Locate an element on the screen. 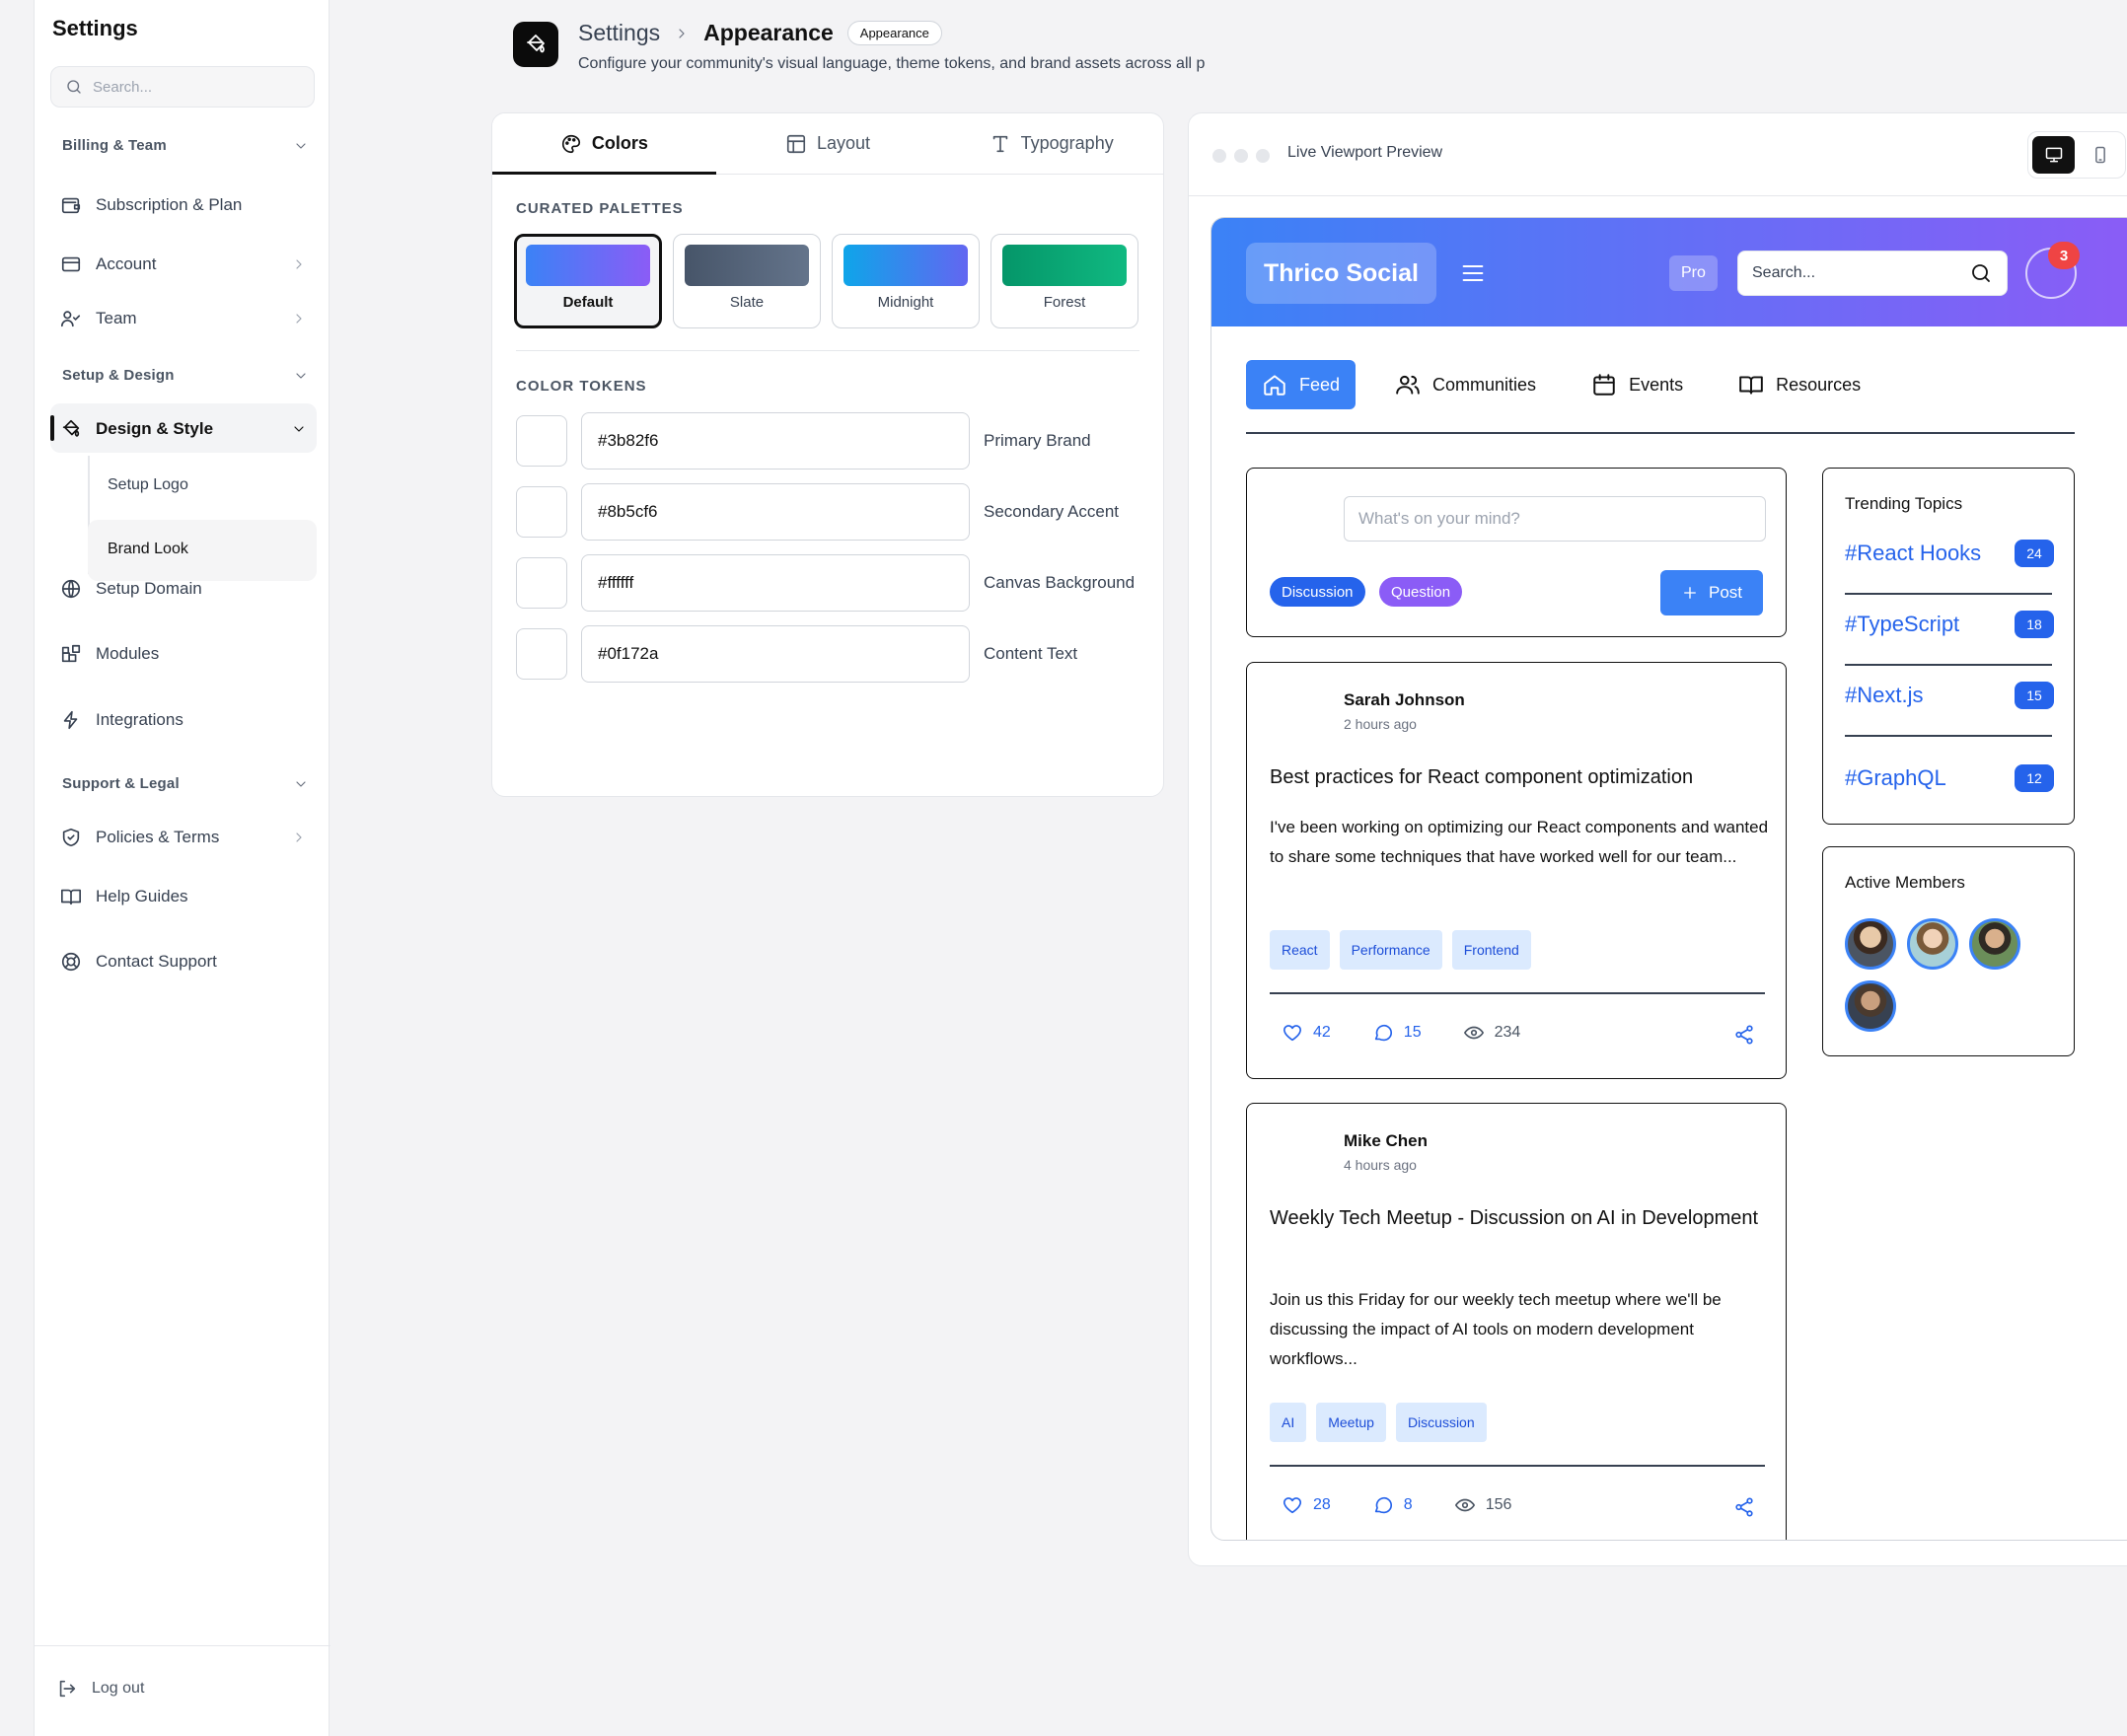 This screenshot has width=2127, height=1736. heart-icon is located at coordinates (1292, 1505).